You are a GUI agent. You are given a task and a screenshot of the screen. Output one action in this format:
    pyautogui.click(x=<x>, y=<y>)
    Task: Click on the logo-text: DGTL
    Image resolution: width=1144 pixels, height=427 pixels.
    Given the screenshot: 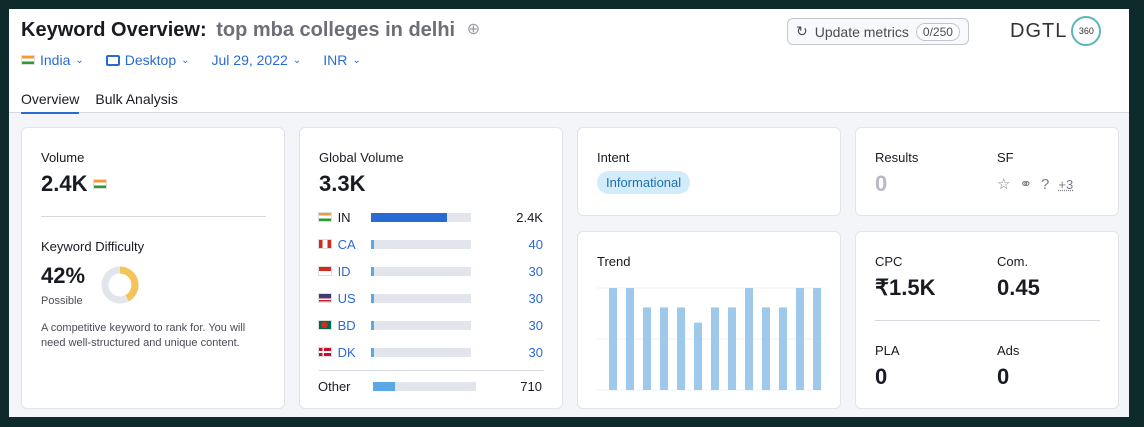 What is the action you would take?
    pyautogui.click(x=1039, y=30)
    